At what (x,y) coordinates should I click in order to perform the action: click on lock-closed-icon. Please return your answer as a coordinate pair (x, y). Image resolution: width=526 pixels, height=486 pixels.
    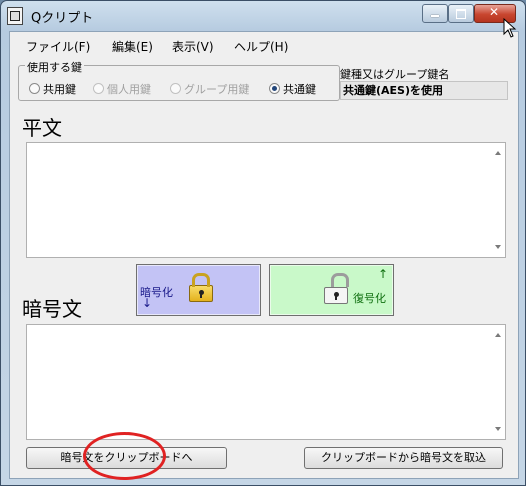
    Looking at the image, I should click on (201, 287).